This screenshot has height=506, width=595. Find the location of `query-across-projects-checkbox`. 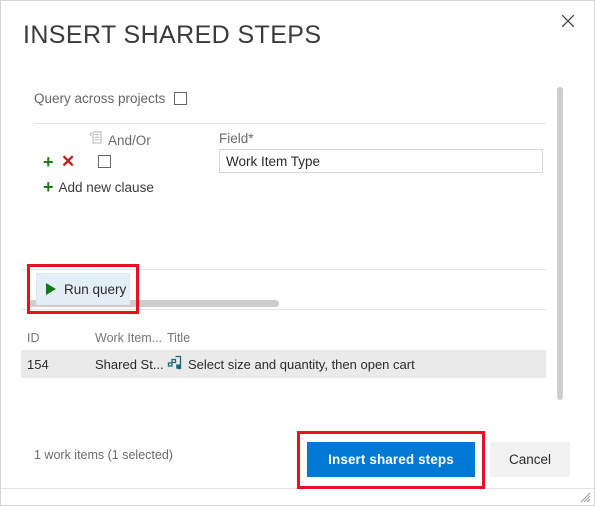

query-across-projects-checkbox is located at coordinates (181, 98).